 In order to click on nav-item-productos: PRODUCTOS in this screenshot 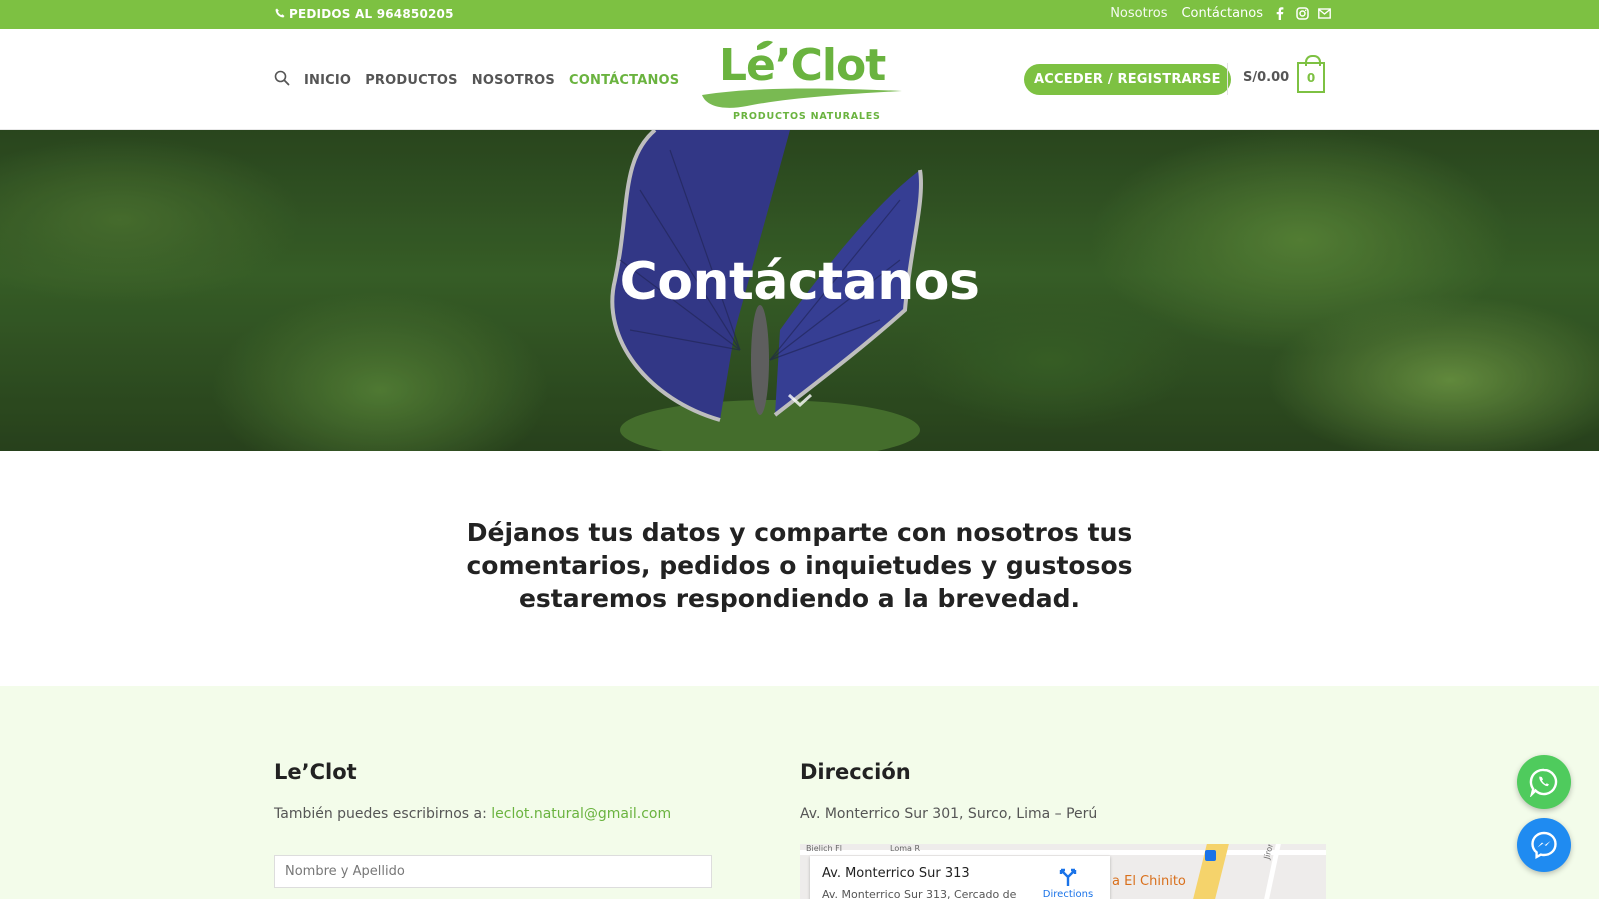, I will do `click(411, 80)`.